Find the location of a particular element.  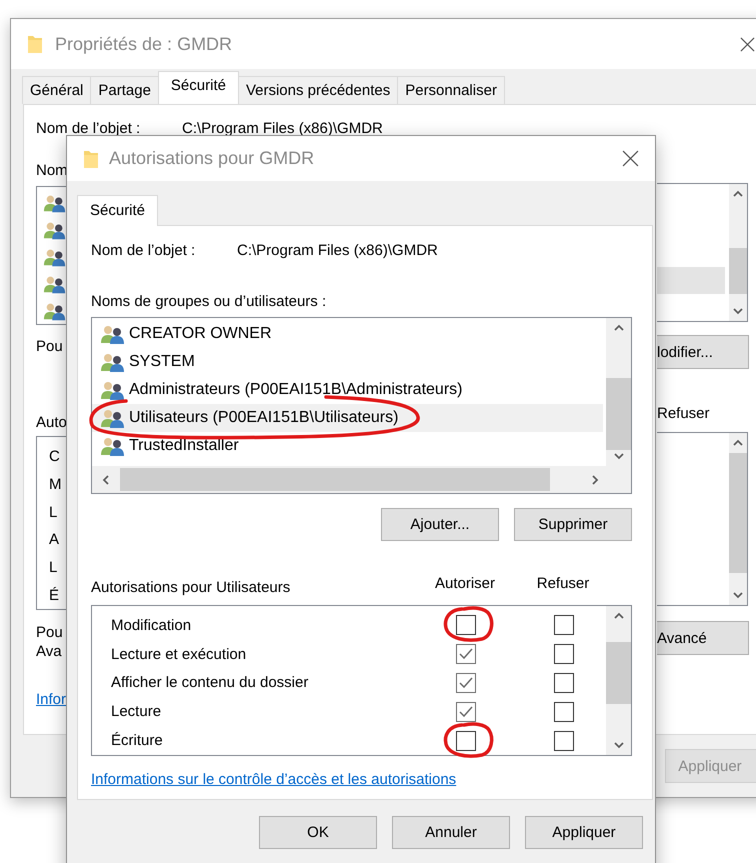

permission-name: Modification is located at coordinates (151, 625).